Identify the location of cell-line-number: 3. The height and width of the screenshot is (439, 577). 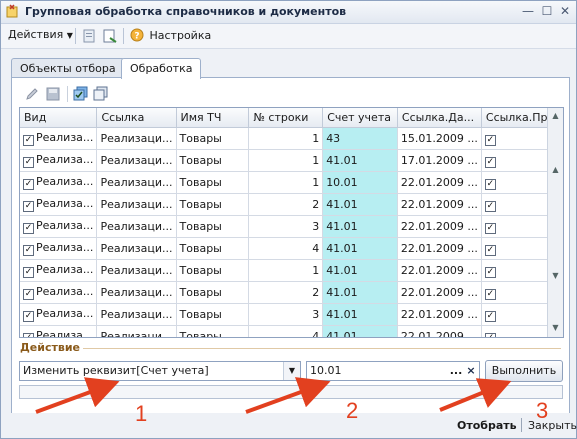
(286, 226).